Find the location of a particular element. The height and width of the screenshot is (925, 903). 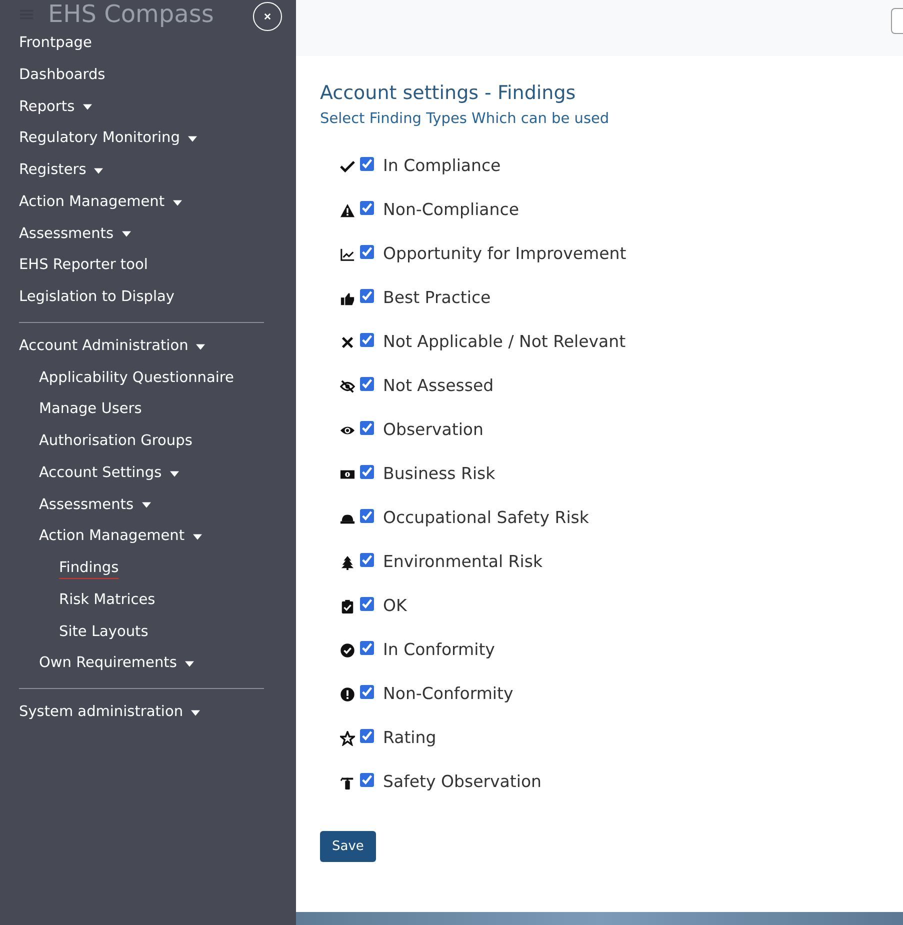

finding-type-label: Safety Observation is located at coordinates (462, 782).